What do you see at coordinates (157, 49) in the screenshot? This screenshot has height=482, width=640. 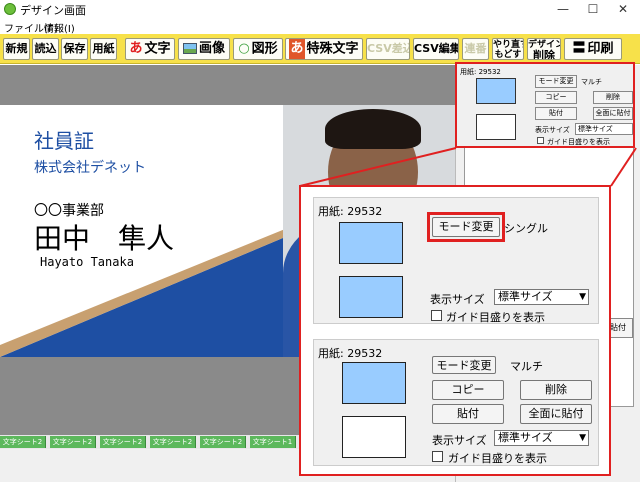 I see `text-button-label: 文字` at bounding box center [157, 49].